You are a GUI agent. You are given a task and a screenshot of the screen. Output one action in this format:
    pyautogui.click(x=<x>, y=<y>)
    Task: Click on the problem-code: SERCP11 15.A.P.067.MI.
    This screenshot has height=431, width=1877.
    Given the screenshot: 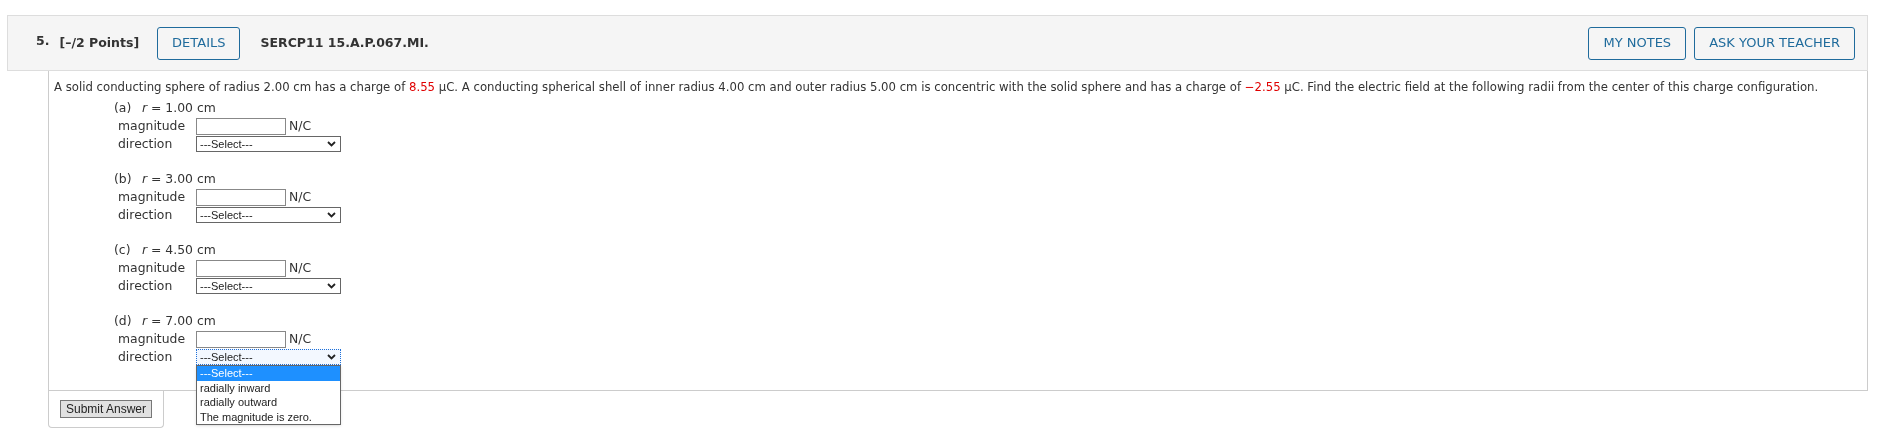 What is the action you would take?
    pyautogui.click(x=344, y=42)
    